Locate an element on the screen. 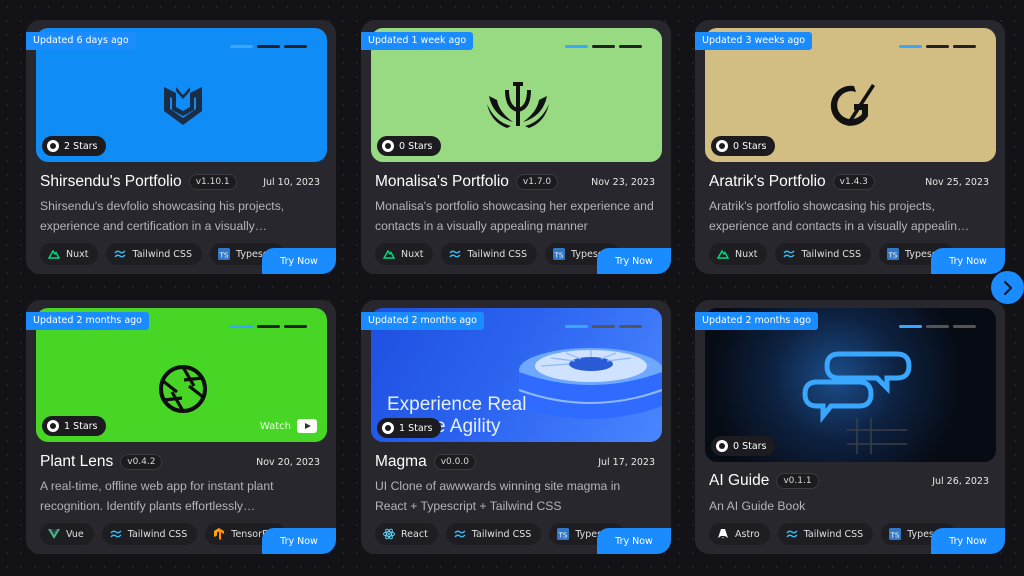  updated-badge: Updated 1 week ago is located at coordinates (417, 41).